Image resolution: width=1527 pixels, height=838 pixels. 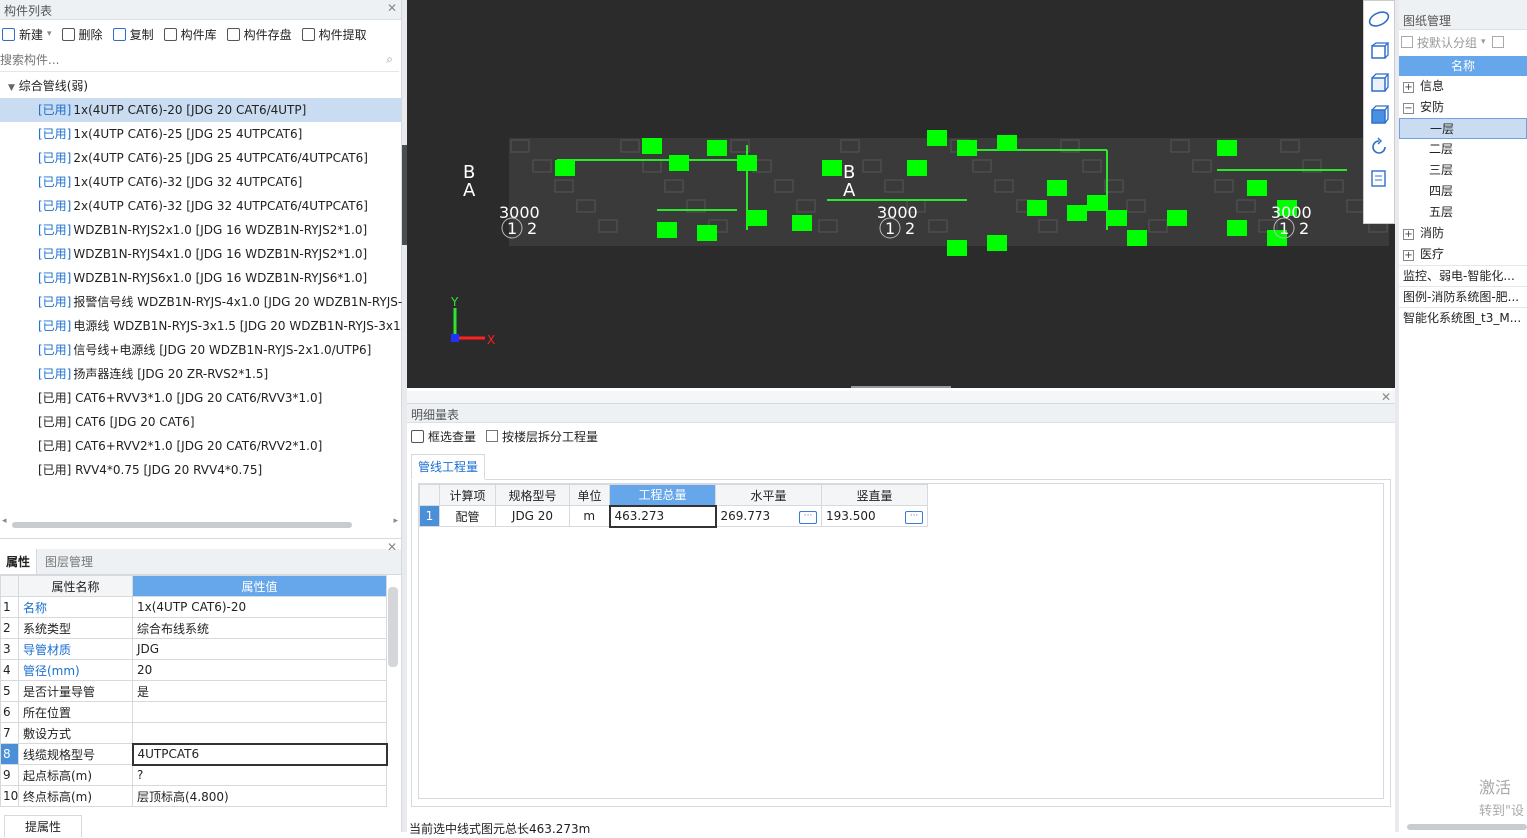 What do you see at coordinates (259, 34) in the screenshot?
I see `save-component-button: 构件存盘` at bounding box center [259, 34].